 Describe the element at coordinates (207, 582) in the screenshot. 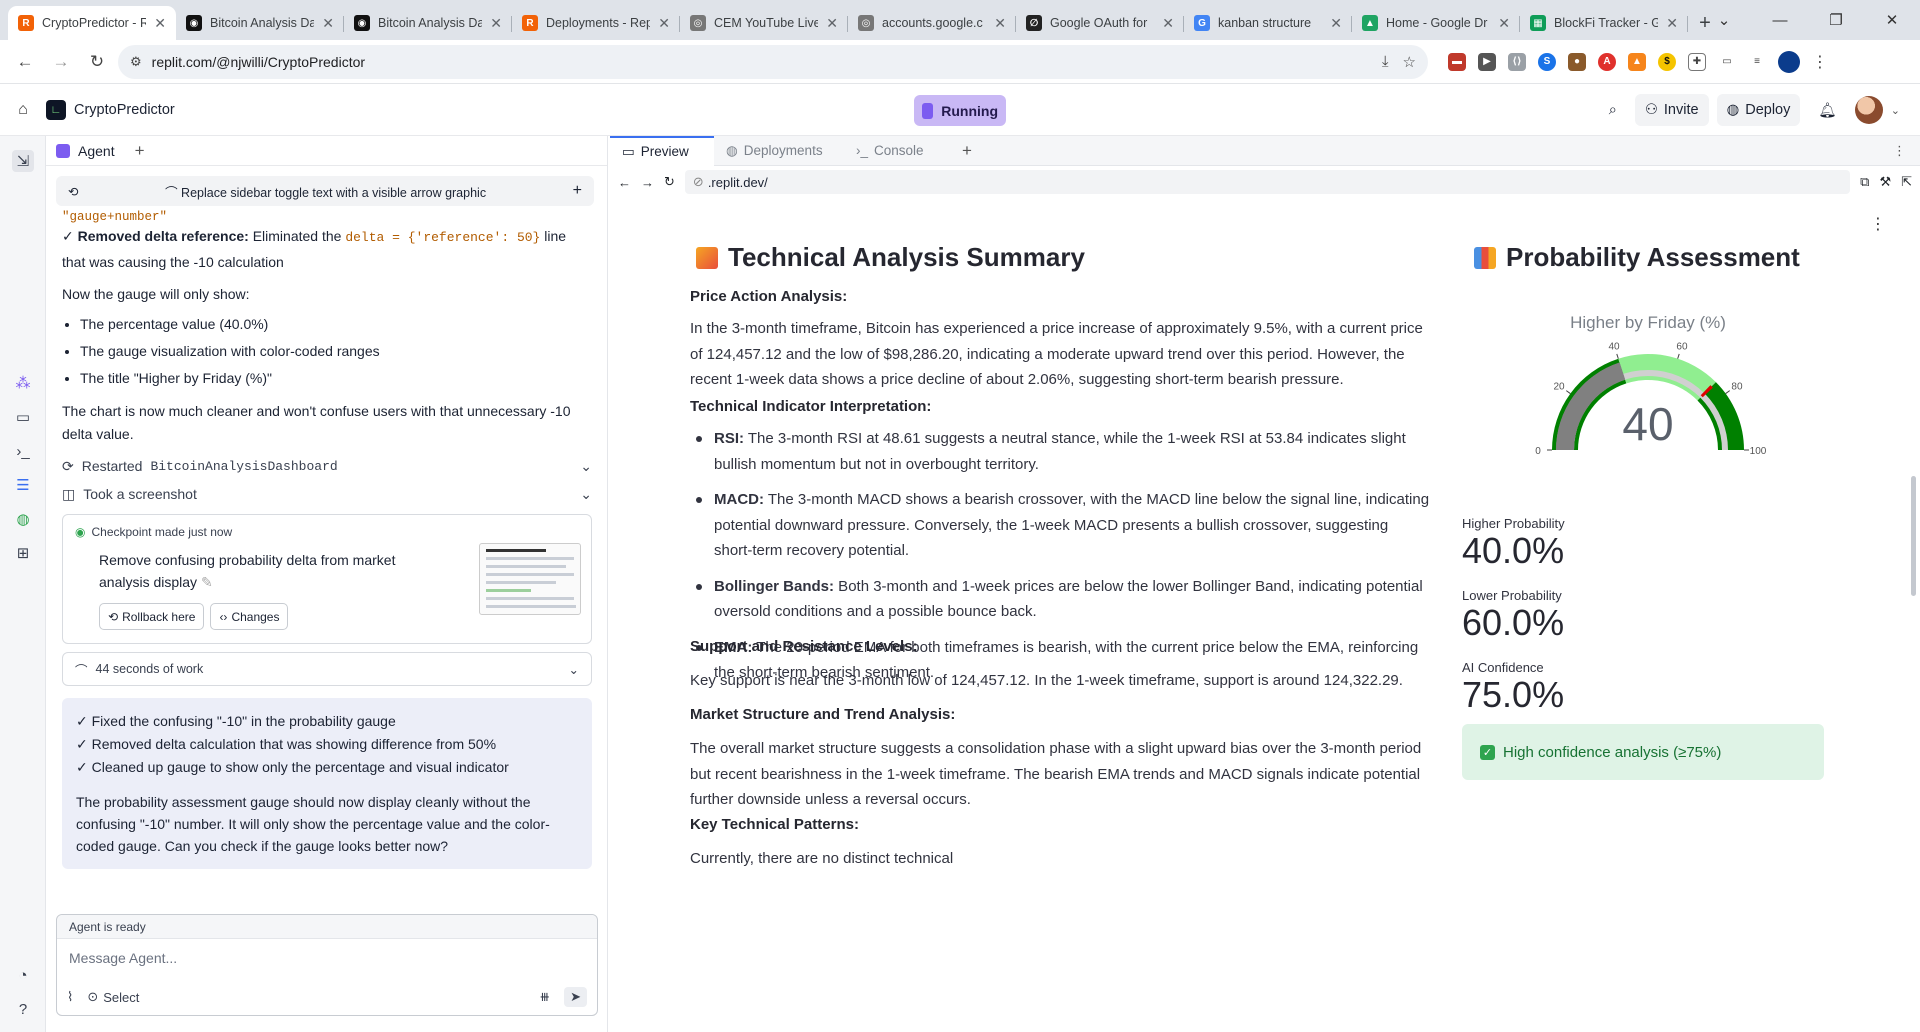

I see `edit-pencil-icon: ✎` at that location.